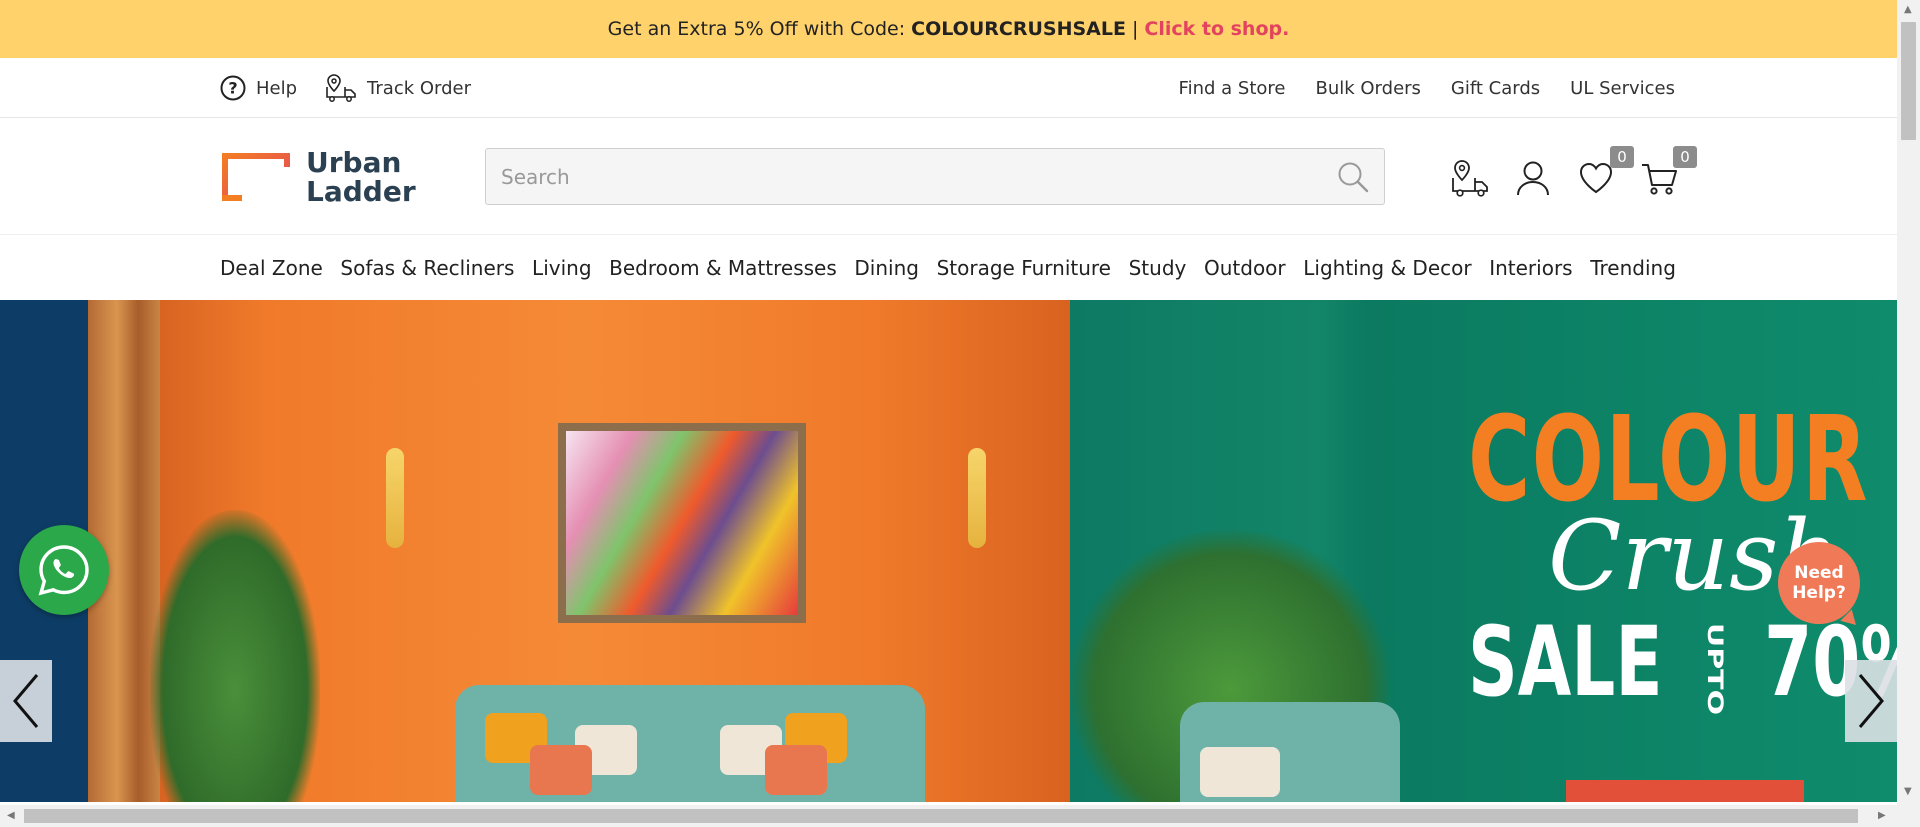  I want to click on hero-shop-now-button, so click(1685, 791).